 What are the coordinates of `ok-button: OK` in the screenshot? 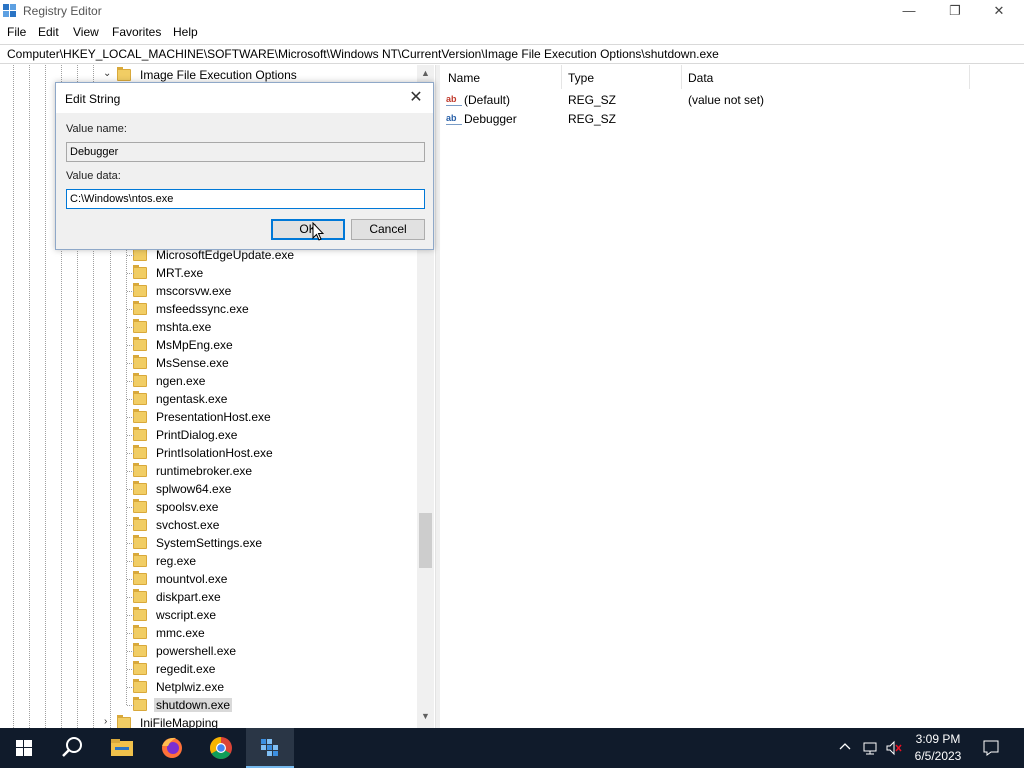 It's located at (308, 229).